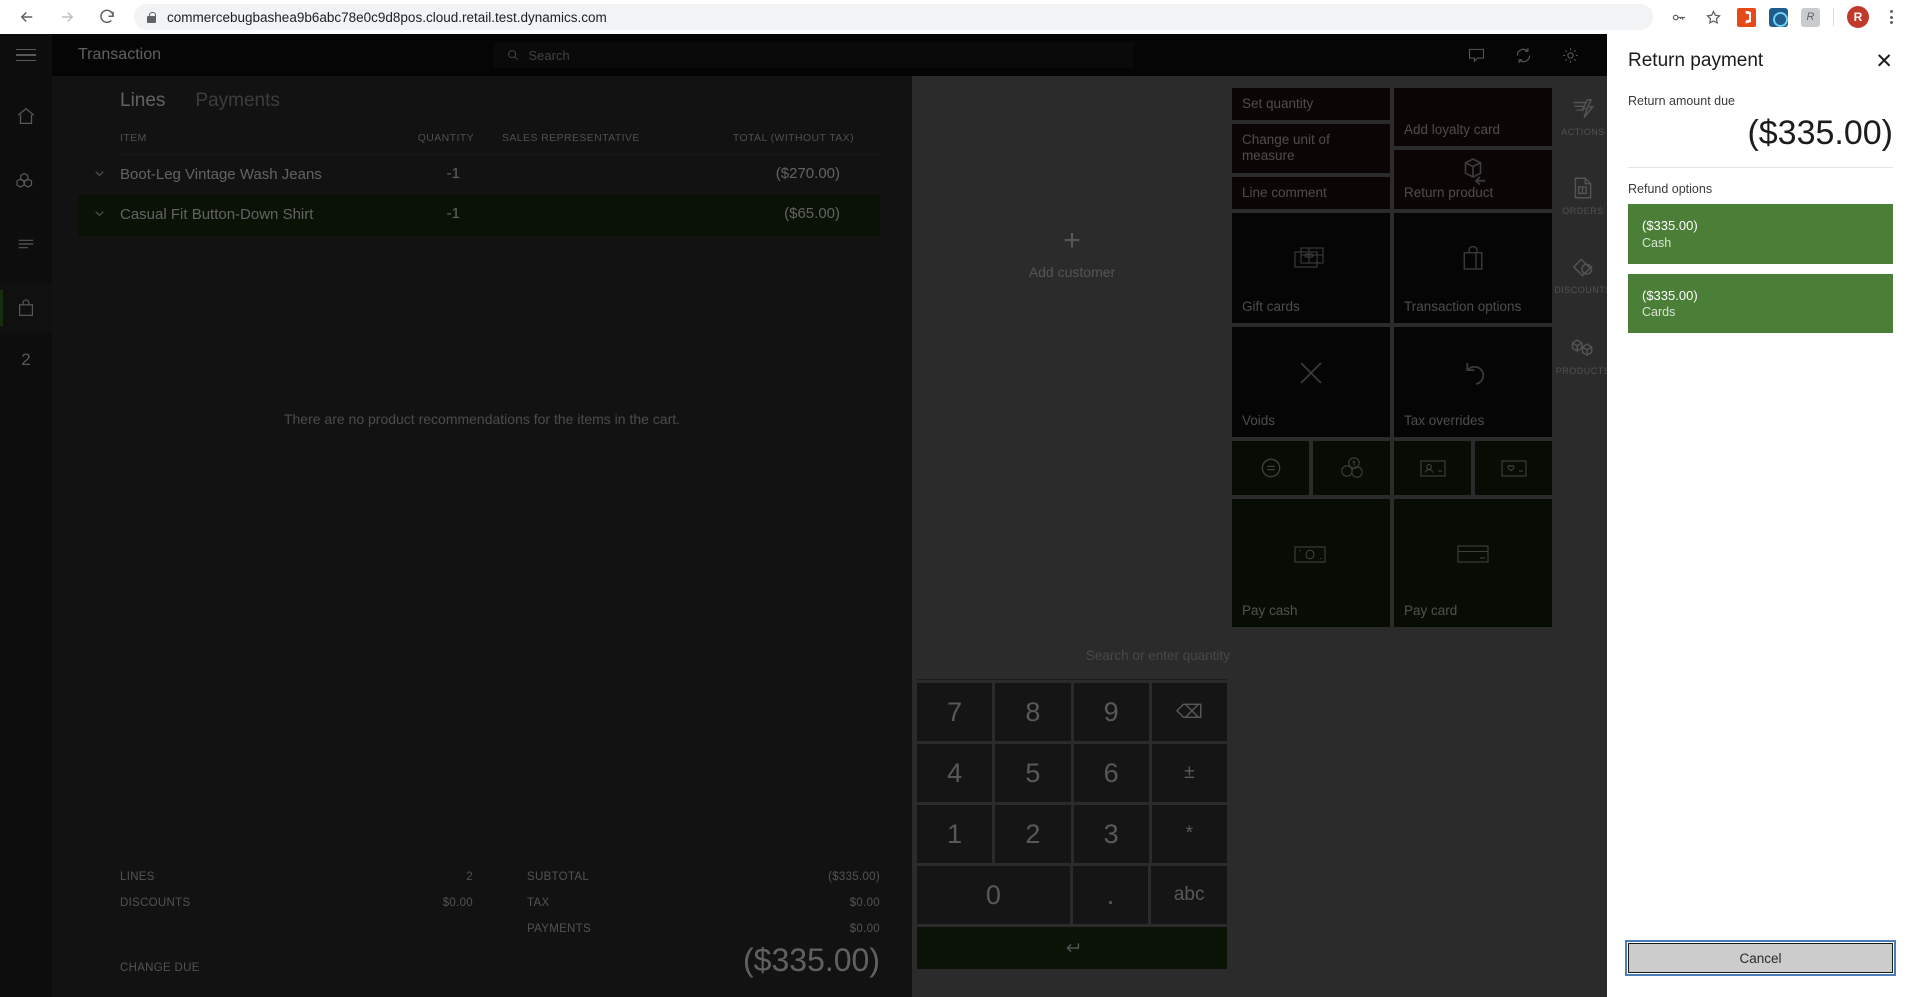  What do you see at coordinates (1778, 17) in the screenshot?
I see `blue-extension-icon` at bounding box center [1778, 17].